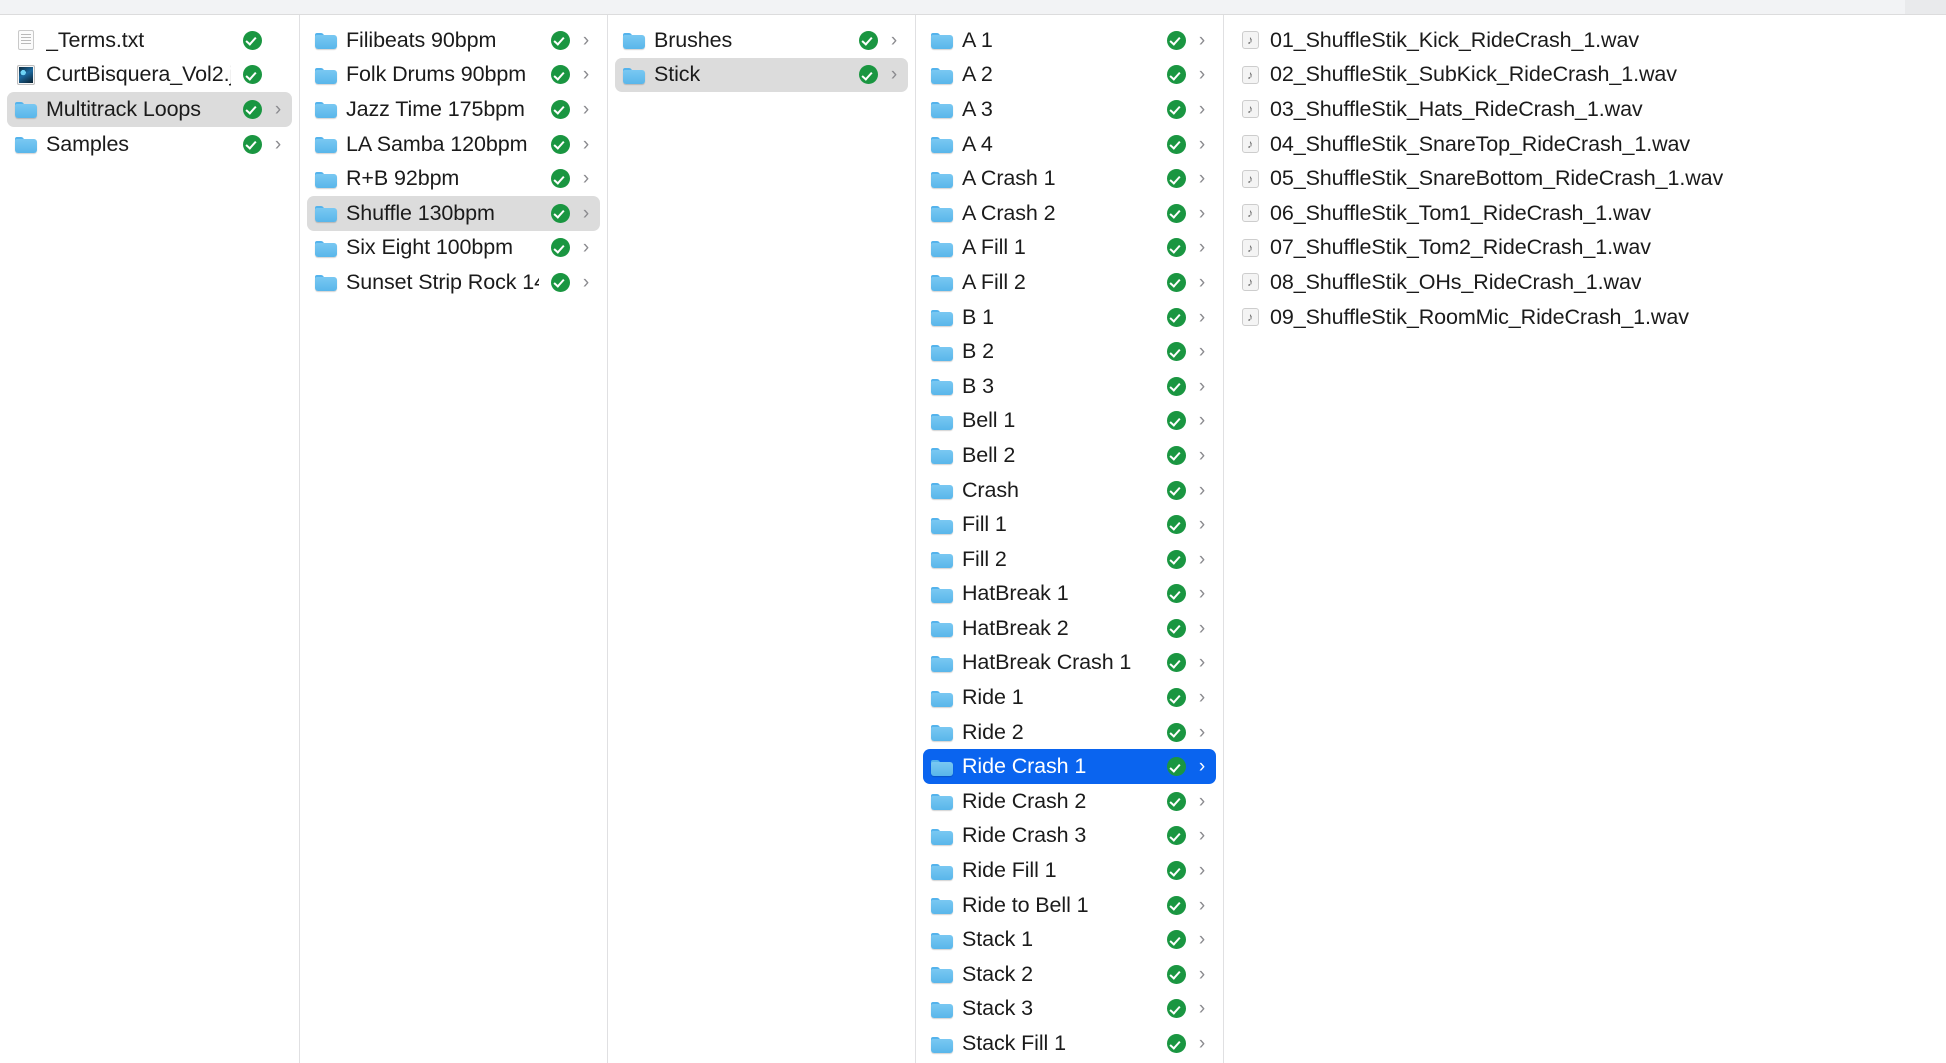 The height and width of the screenshot is (1063, 1946). I want to click on file-row: A Crash 2 ›, so click(1069, 213).